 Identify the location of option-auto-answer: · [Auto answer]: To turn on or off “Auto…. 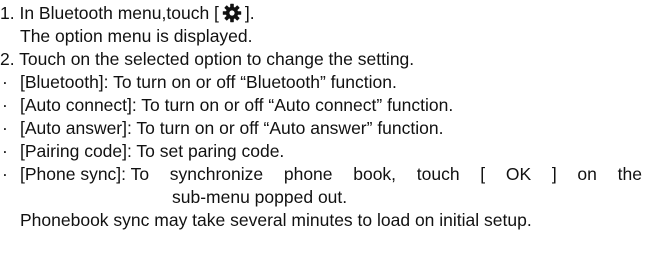
(325, 128).